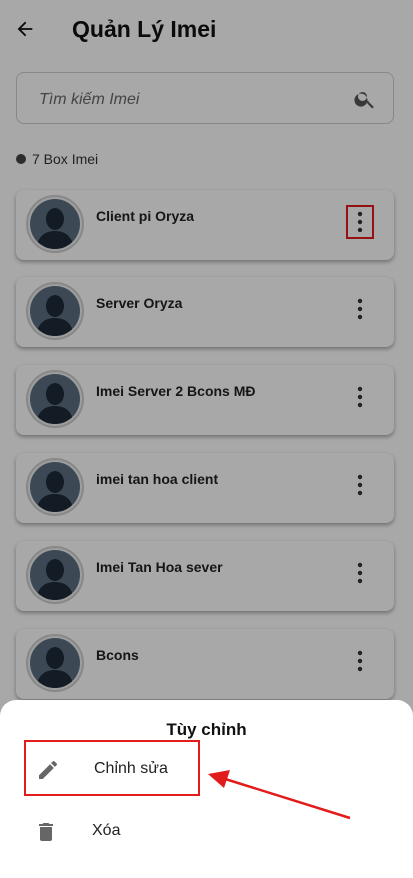  I want to click on delete-action: Xóa, so click(112, 832).